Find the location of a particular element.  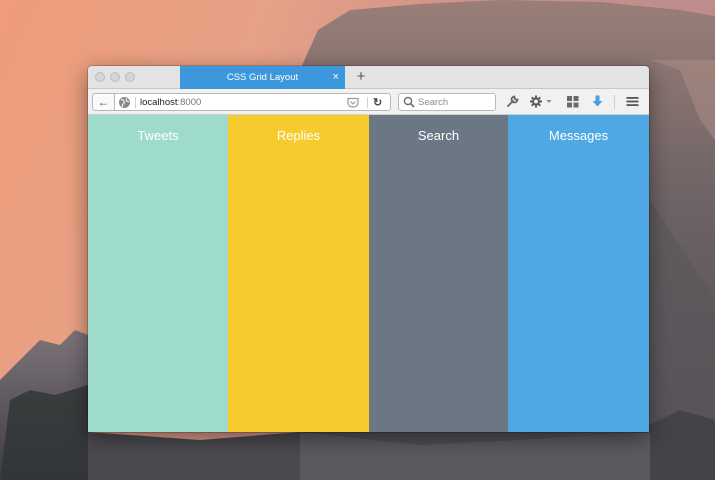

search-bar is located at coordinates (447, 102).